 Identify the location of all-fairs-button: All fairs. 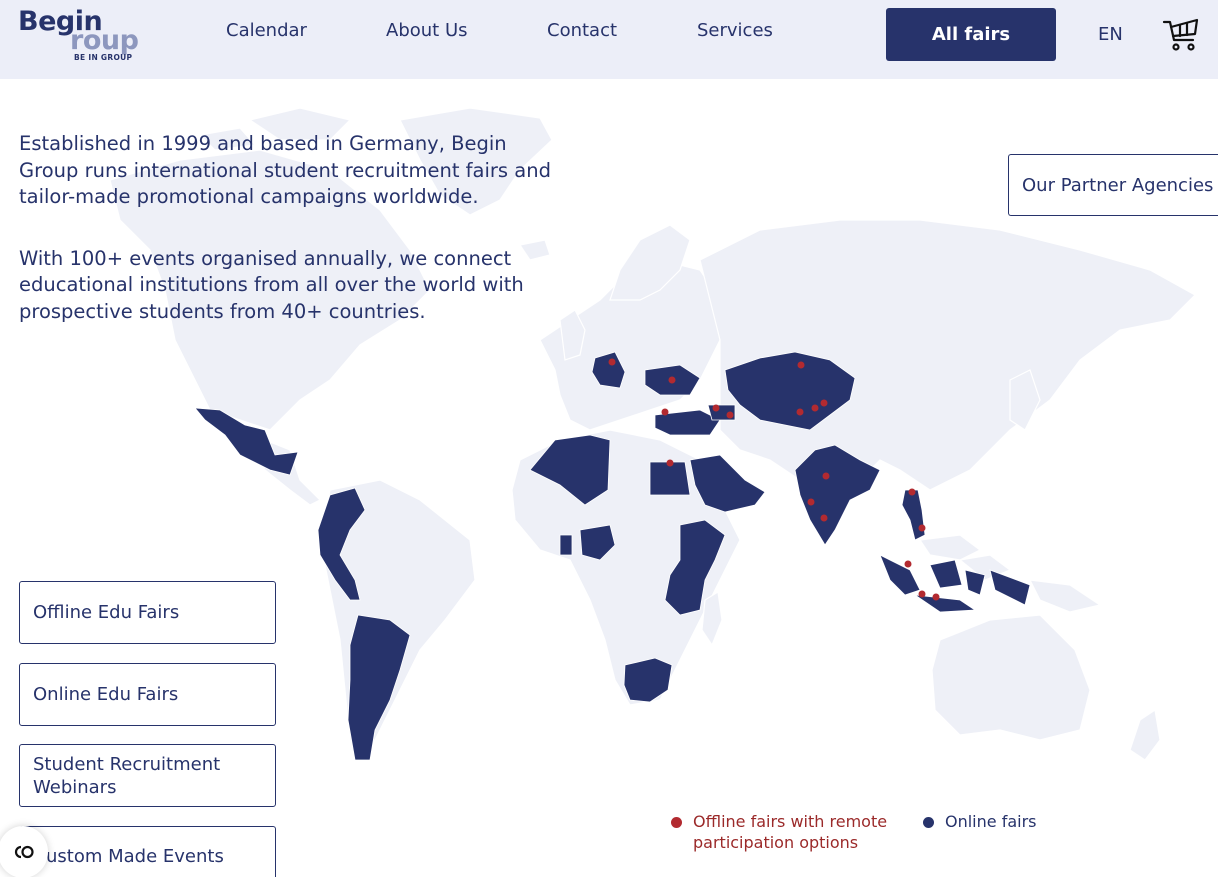
(971, 34).